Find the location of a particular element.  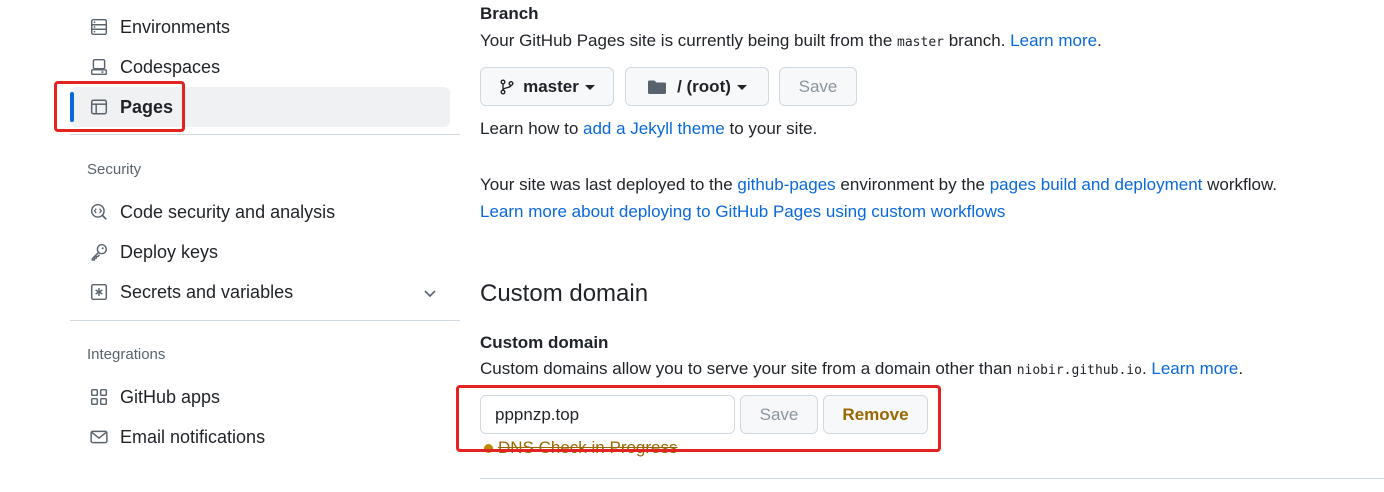

branch-select-button: master is located at coordinates (547, 86).